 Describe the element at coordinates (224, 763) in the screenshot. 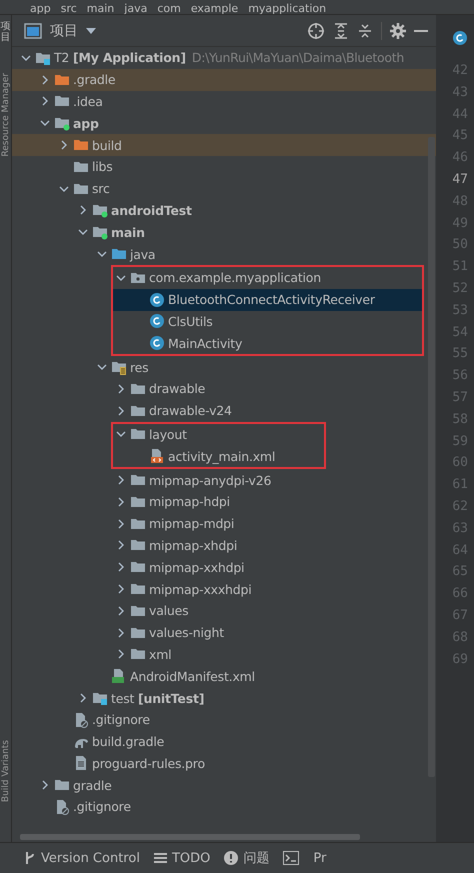

I see `tree-row: proguard-rules.pro` at that location.